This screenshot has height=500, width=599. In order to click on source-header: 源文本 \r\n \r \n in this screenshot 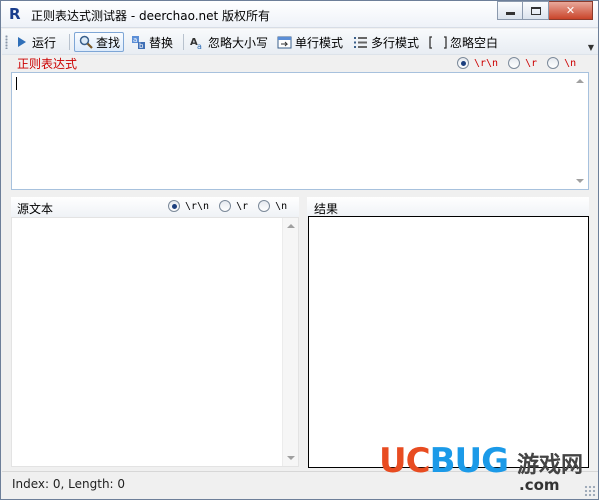, I will do `click(155, 207)`.